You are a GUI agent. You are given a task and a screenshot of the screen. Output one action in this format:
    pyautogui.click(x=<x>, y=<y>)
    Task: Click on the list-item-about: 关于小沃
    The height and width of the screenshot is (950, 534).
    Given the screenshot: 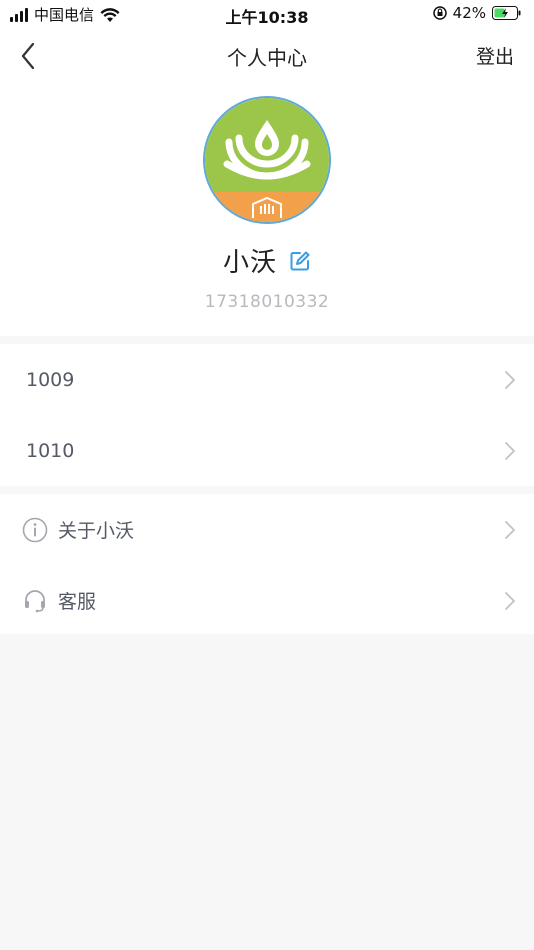 What is the action you would take?
    pyautogui.click(x=267, y=529)
    